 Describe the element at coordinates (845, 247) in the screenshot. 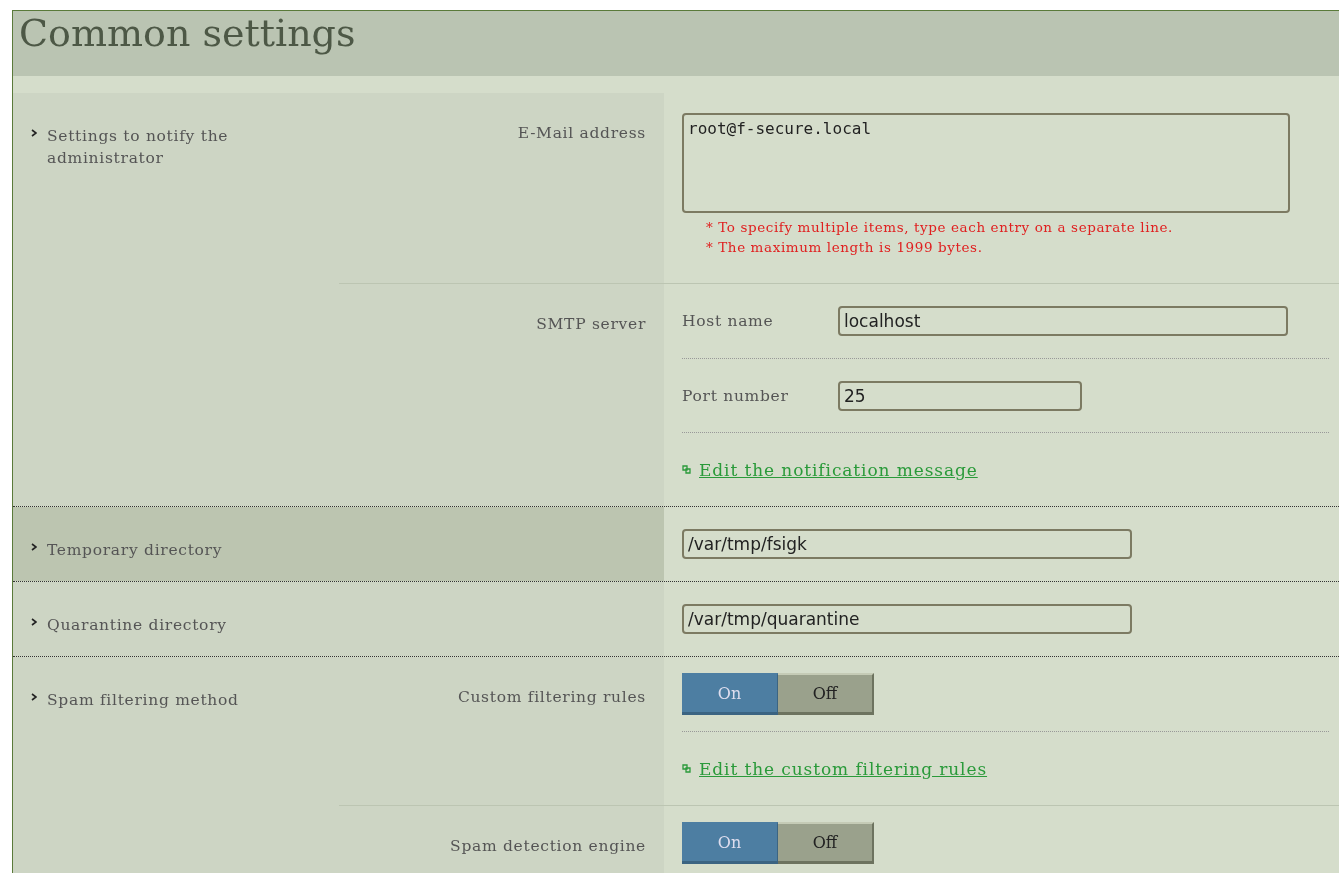

I see `hint-note: * The maximum length is 1999 bytes.` at that location.